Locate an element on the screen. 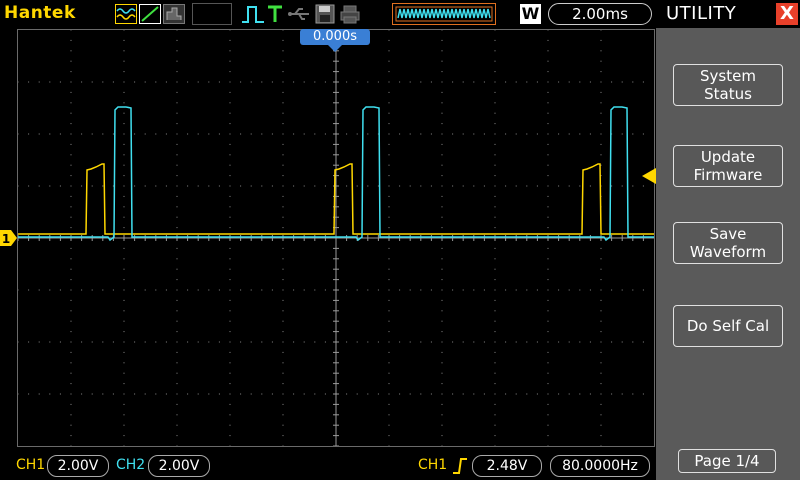  update-firmware-button: Update Firmware is located at coordinates (728, 166).